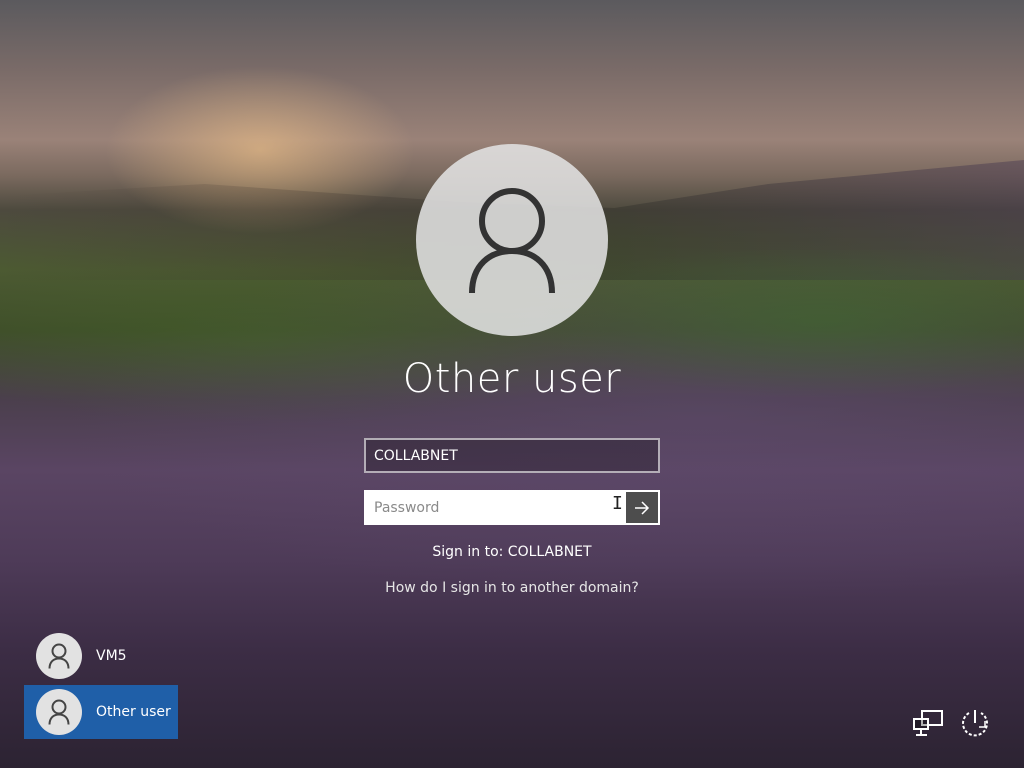 The image size is (1024, 768). What do you see at coordinates (496, 507) in the screenshot?
I see `password-input` at bounding box center [496, 507].